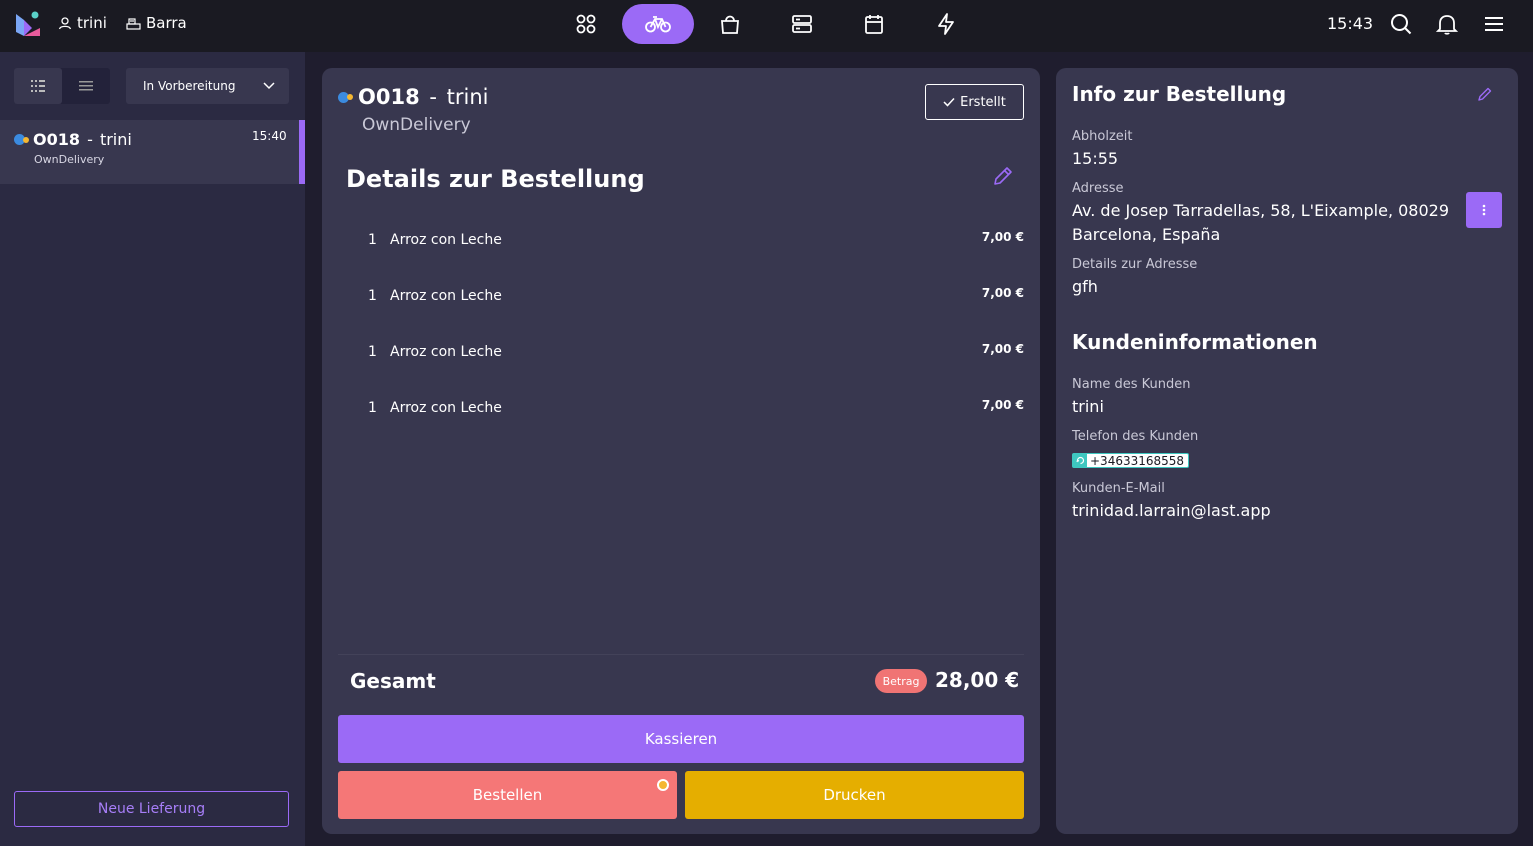 The height and width of the screenshot is (846, 1533). What do you see at coordinates (115, 139) in the screenshot?
I see `order-item-customer: trini` at bounding box center [115, 139].